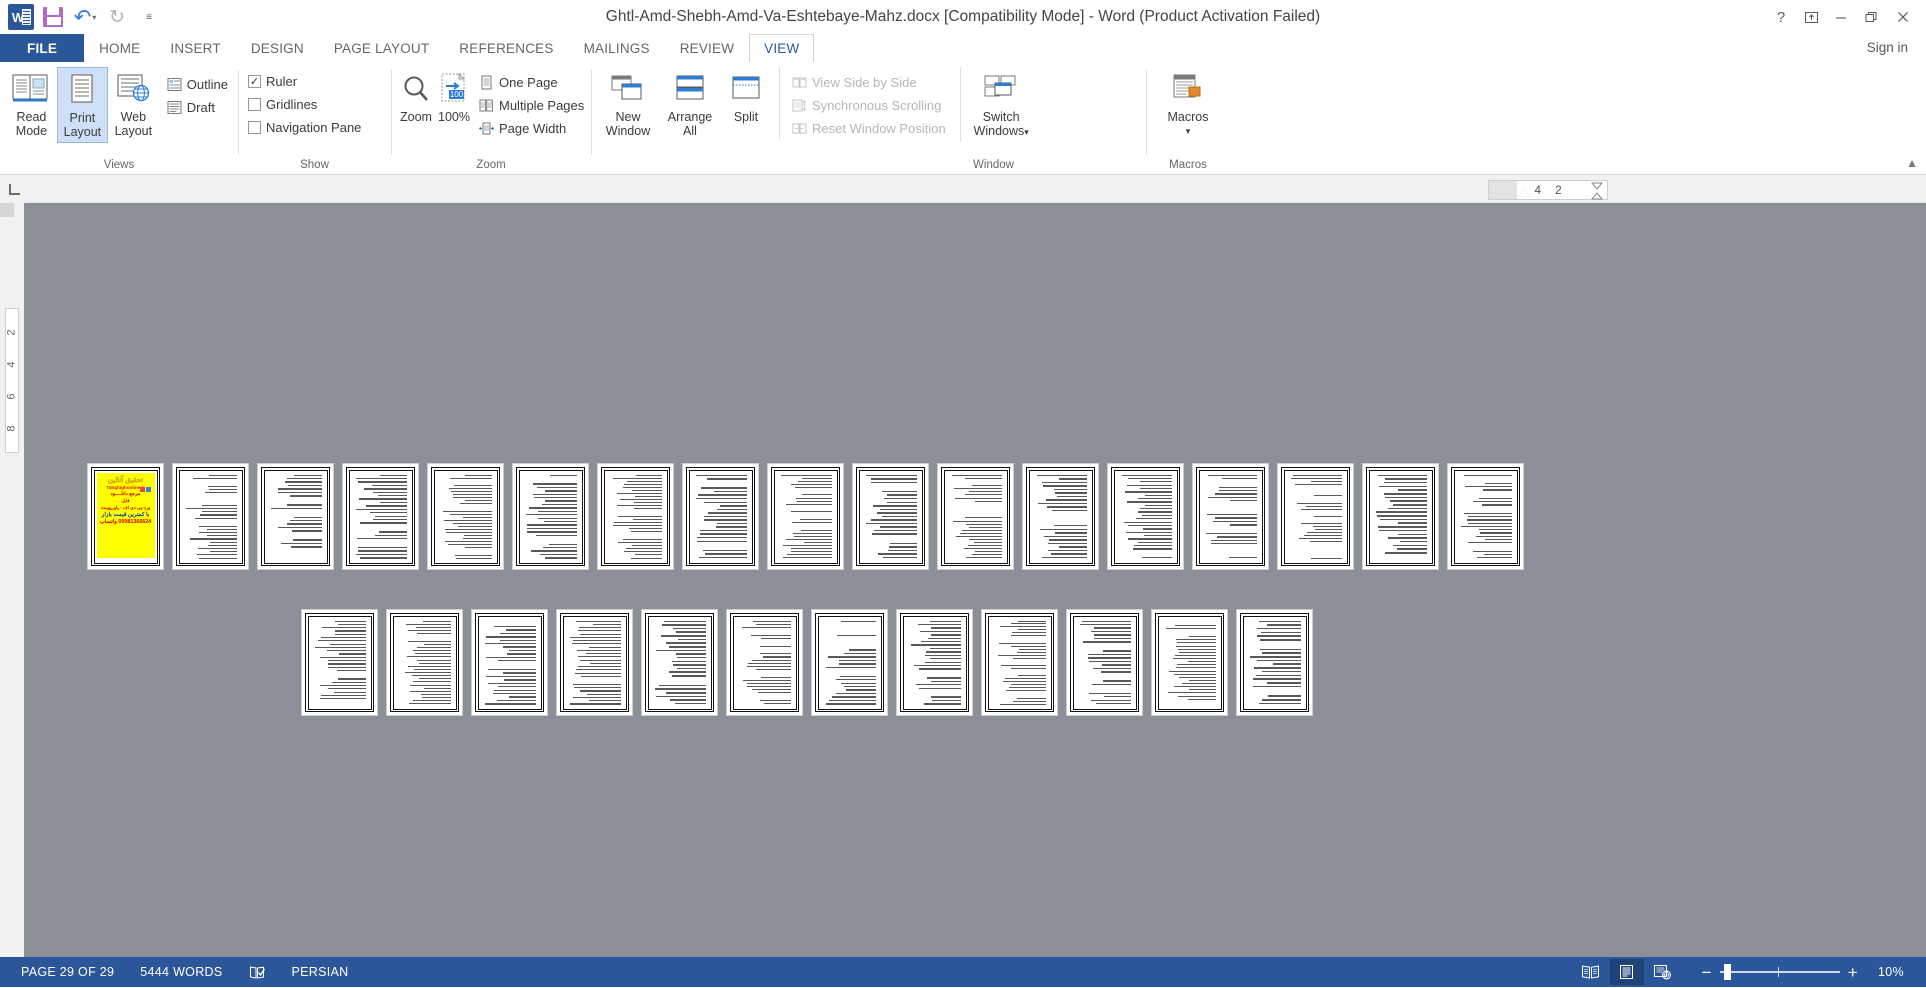 This screenshot has width=1926, height=988. Describe the element at coordinates (14, 189) in the screenshot. I see `left-tab-stop-icon` at that location.